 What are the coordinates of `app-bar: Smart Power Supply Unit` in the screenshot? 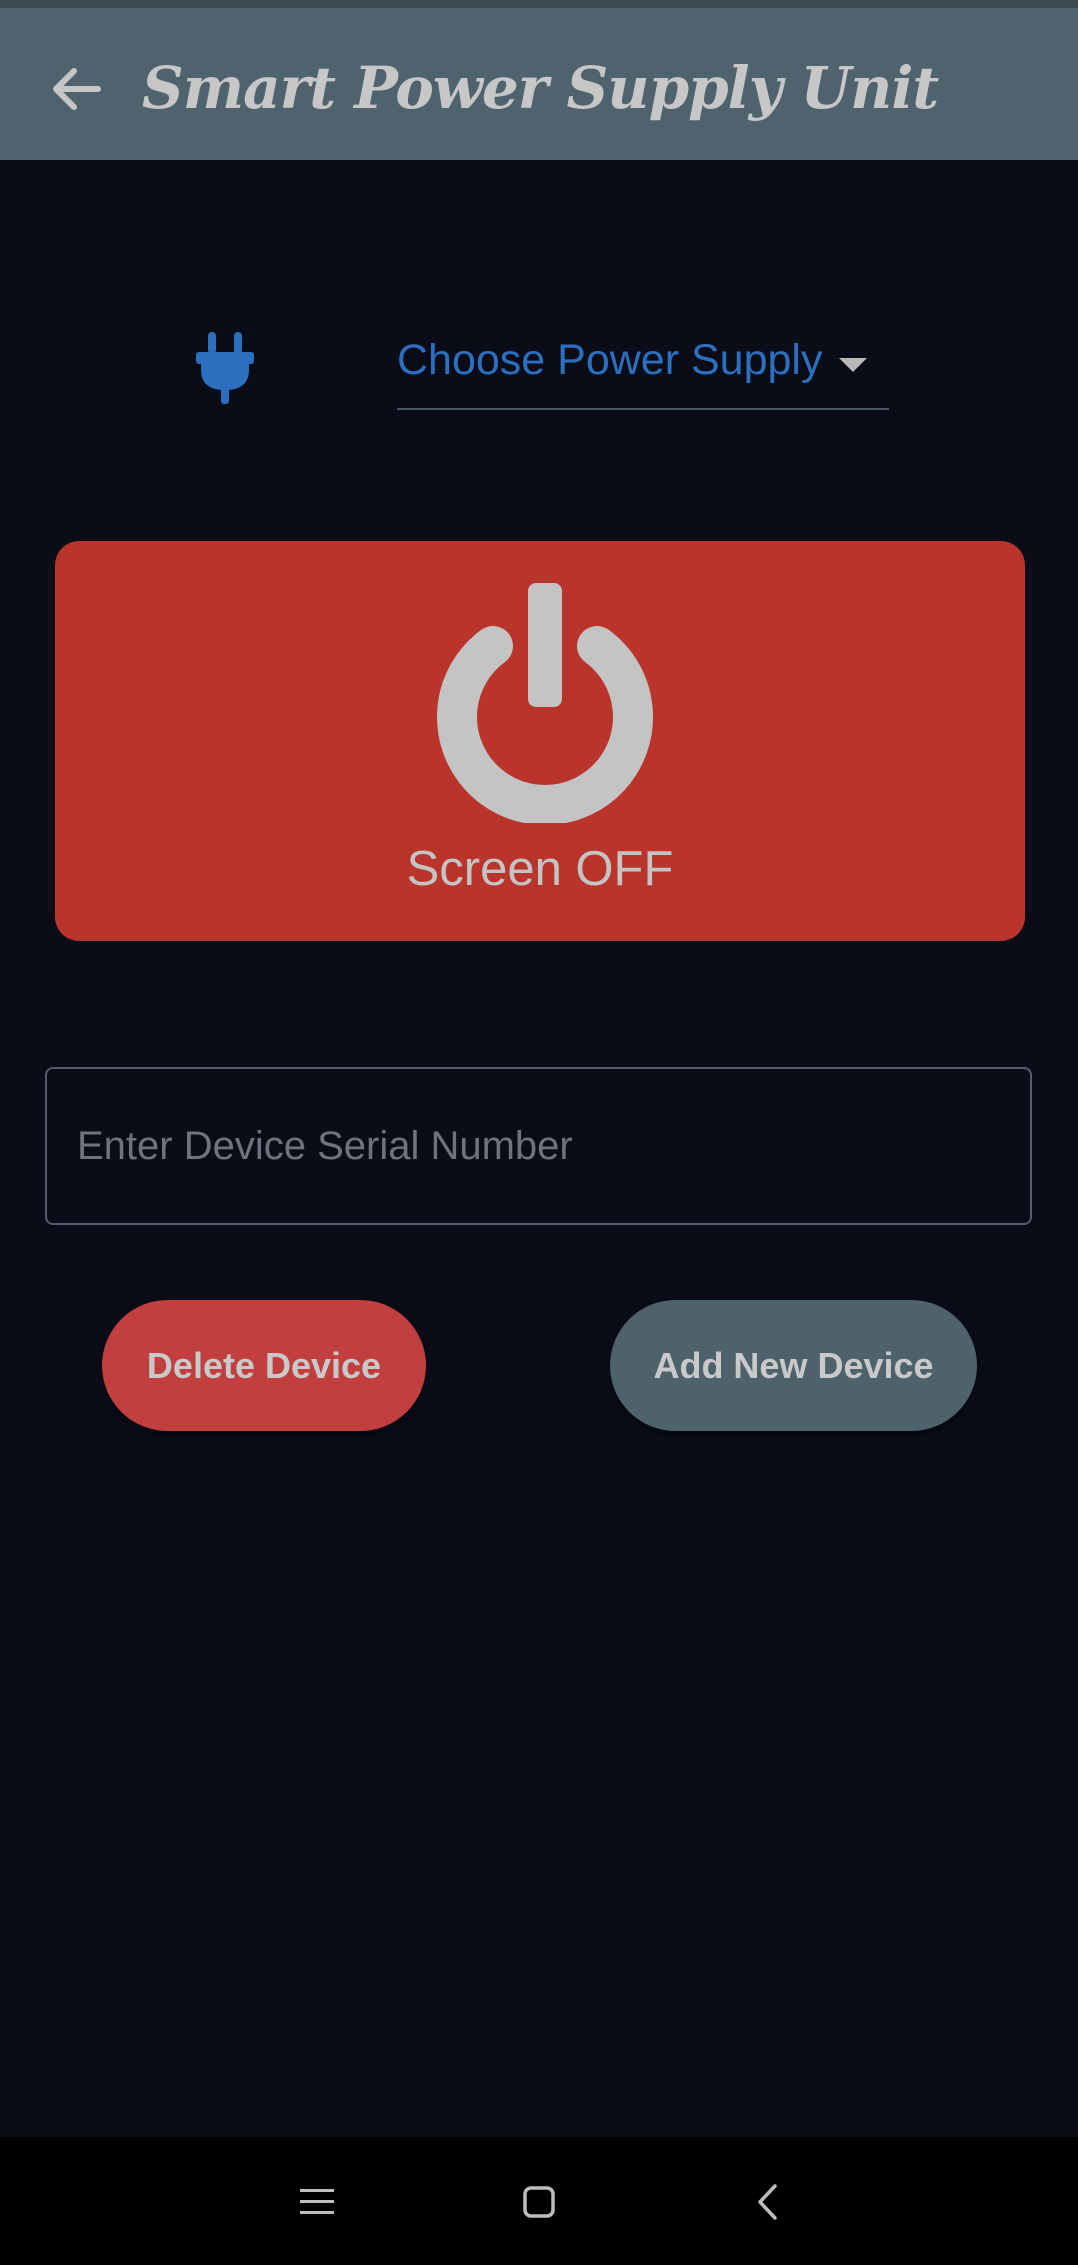 It's located at (539, 84).